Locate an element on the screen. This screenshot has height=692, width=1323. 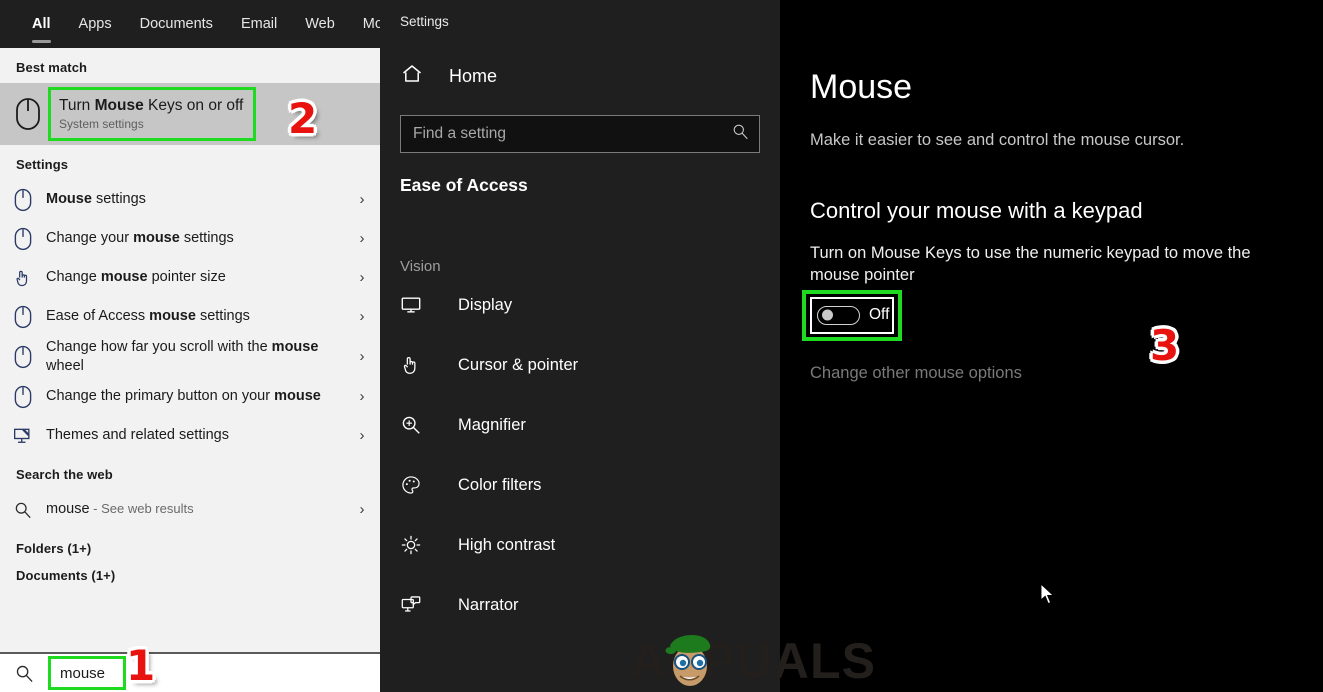
magnifier-icon is located at coordinates (417, 425).